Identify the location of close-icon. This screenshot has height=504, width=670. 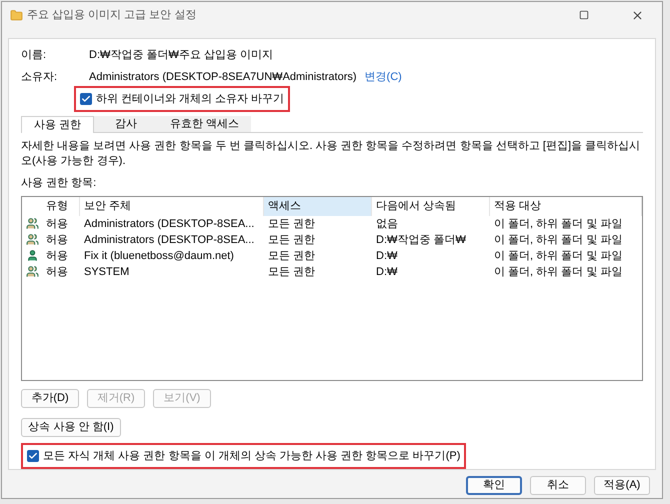
(637, 15).